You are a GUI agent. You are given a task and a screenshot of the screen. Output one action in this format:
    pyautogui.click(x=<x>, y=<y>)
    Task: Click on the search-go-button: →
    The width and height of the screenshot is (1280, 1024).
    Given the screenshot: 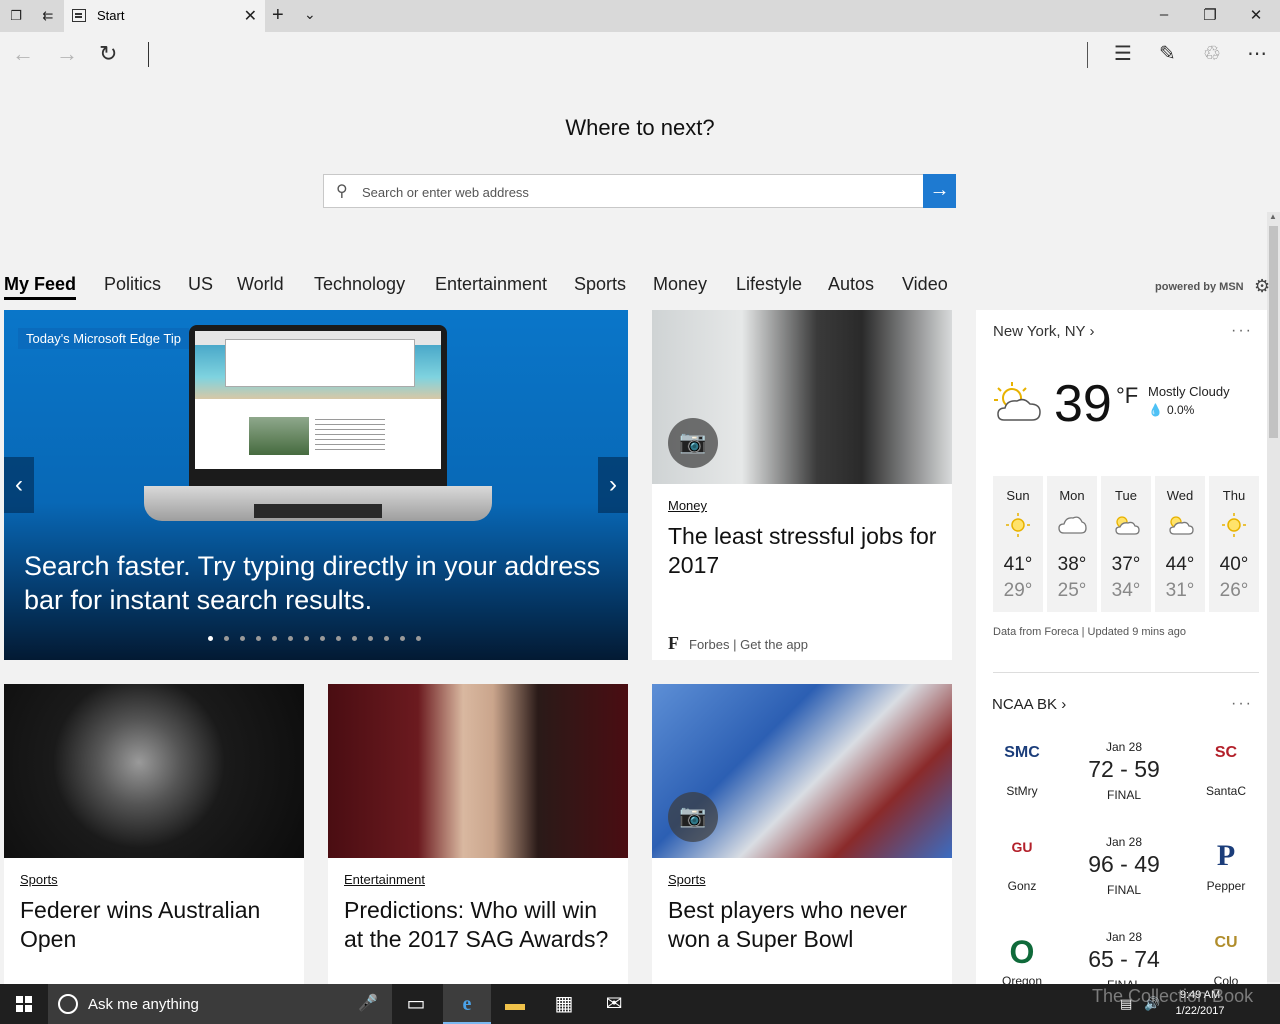 What is the action you would take?
    pyautogui.click(x=939, y=191)
    